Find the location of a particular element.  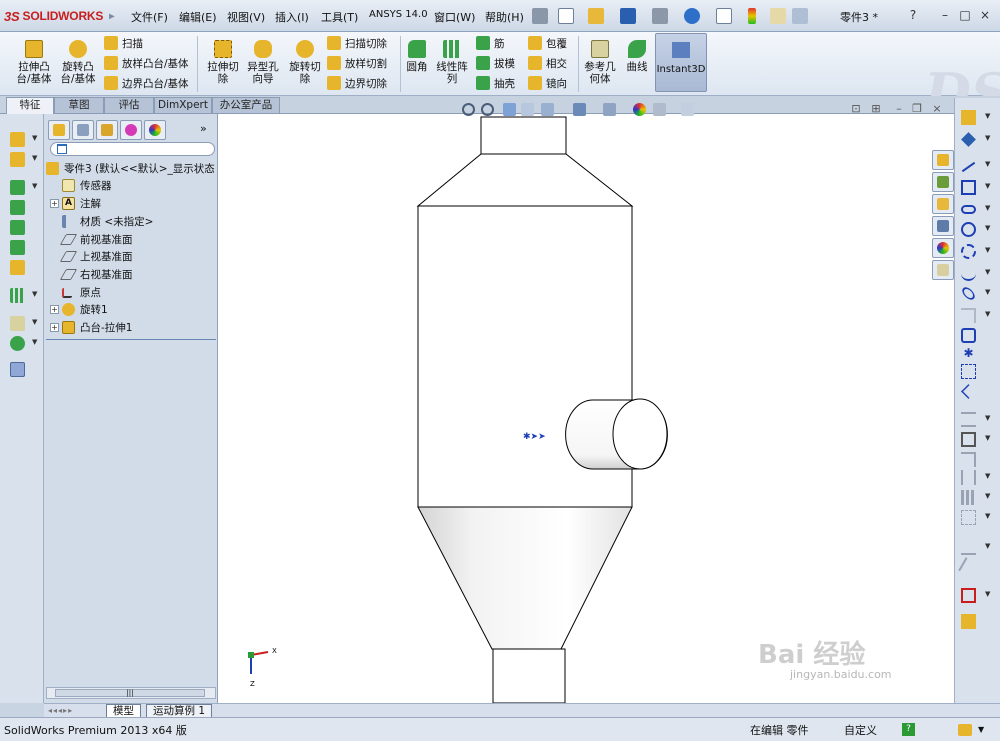

ellipse-icon is located at coordinates (968, 293).